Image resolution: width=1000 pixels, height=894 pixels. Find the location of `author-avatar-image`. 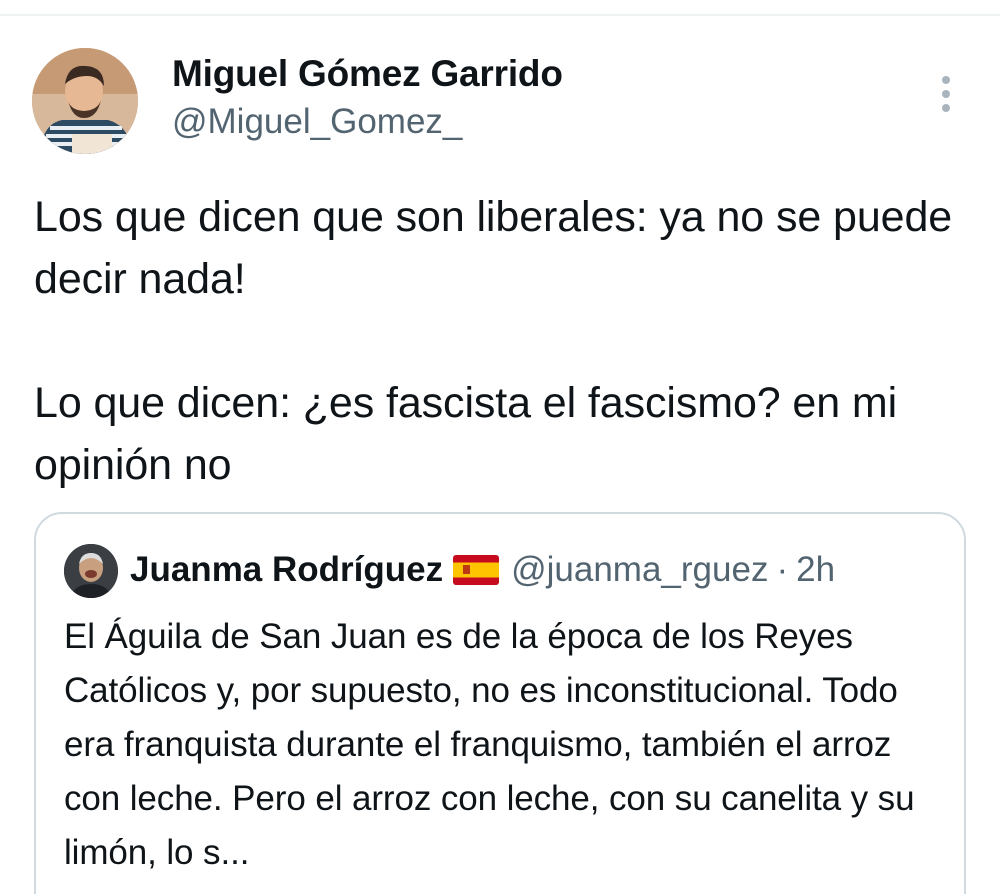

author-avatar-image is located at coordinates (85, 101).